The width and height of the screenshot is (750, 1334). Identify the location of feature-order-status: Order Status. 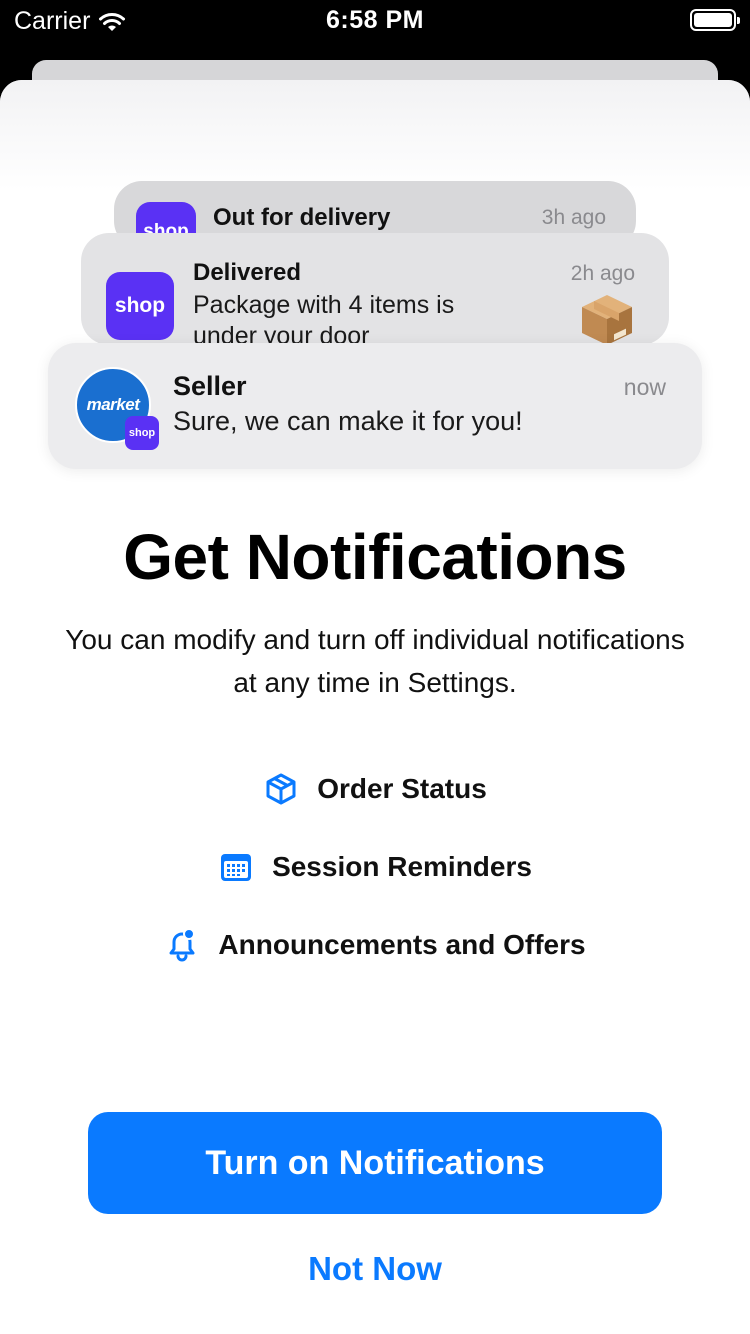
(375, 789).